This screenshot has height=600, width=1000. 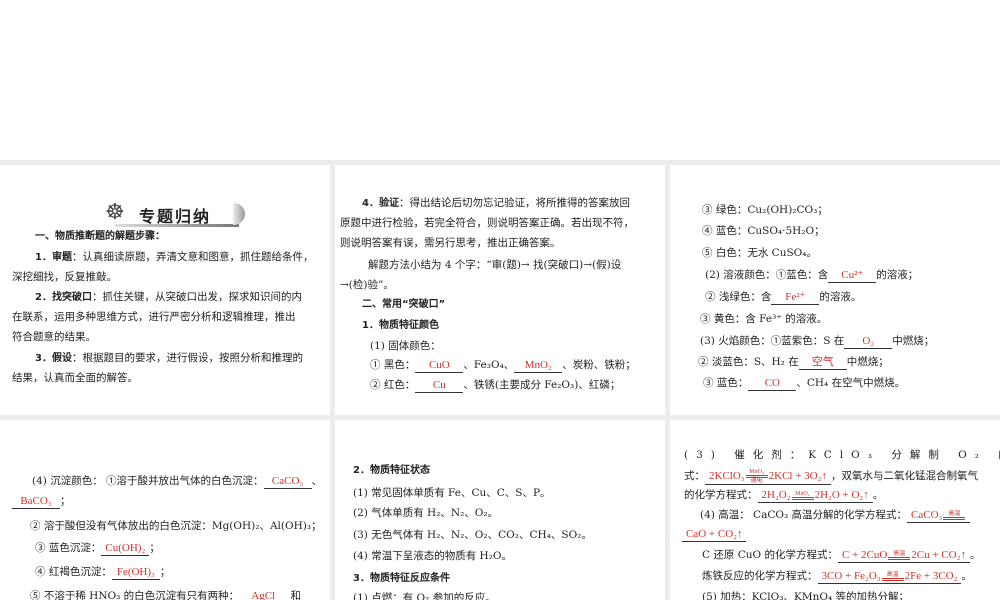 I want to click on answer-blank: C + 2CuO 高温 2Cu + CO₂↑, so click(x=903, y=556).